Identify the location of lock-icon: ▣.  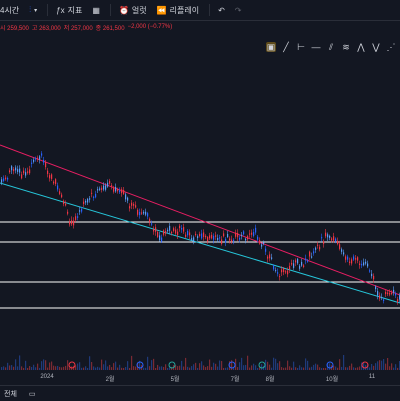
(271, 47).